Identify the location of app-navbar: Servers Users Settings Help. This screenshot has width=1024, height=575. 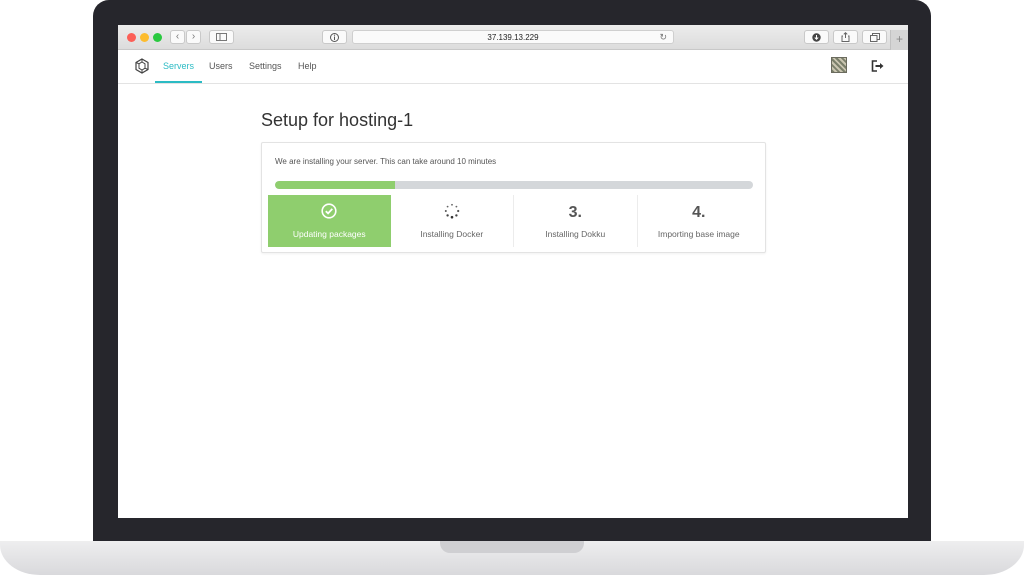
(513, 67).